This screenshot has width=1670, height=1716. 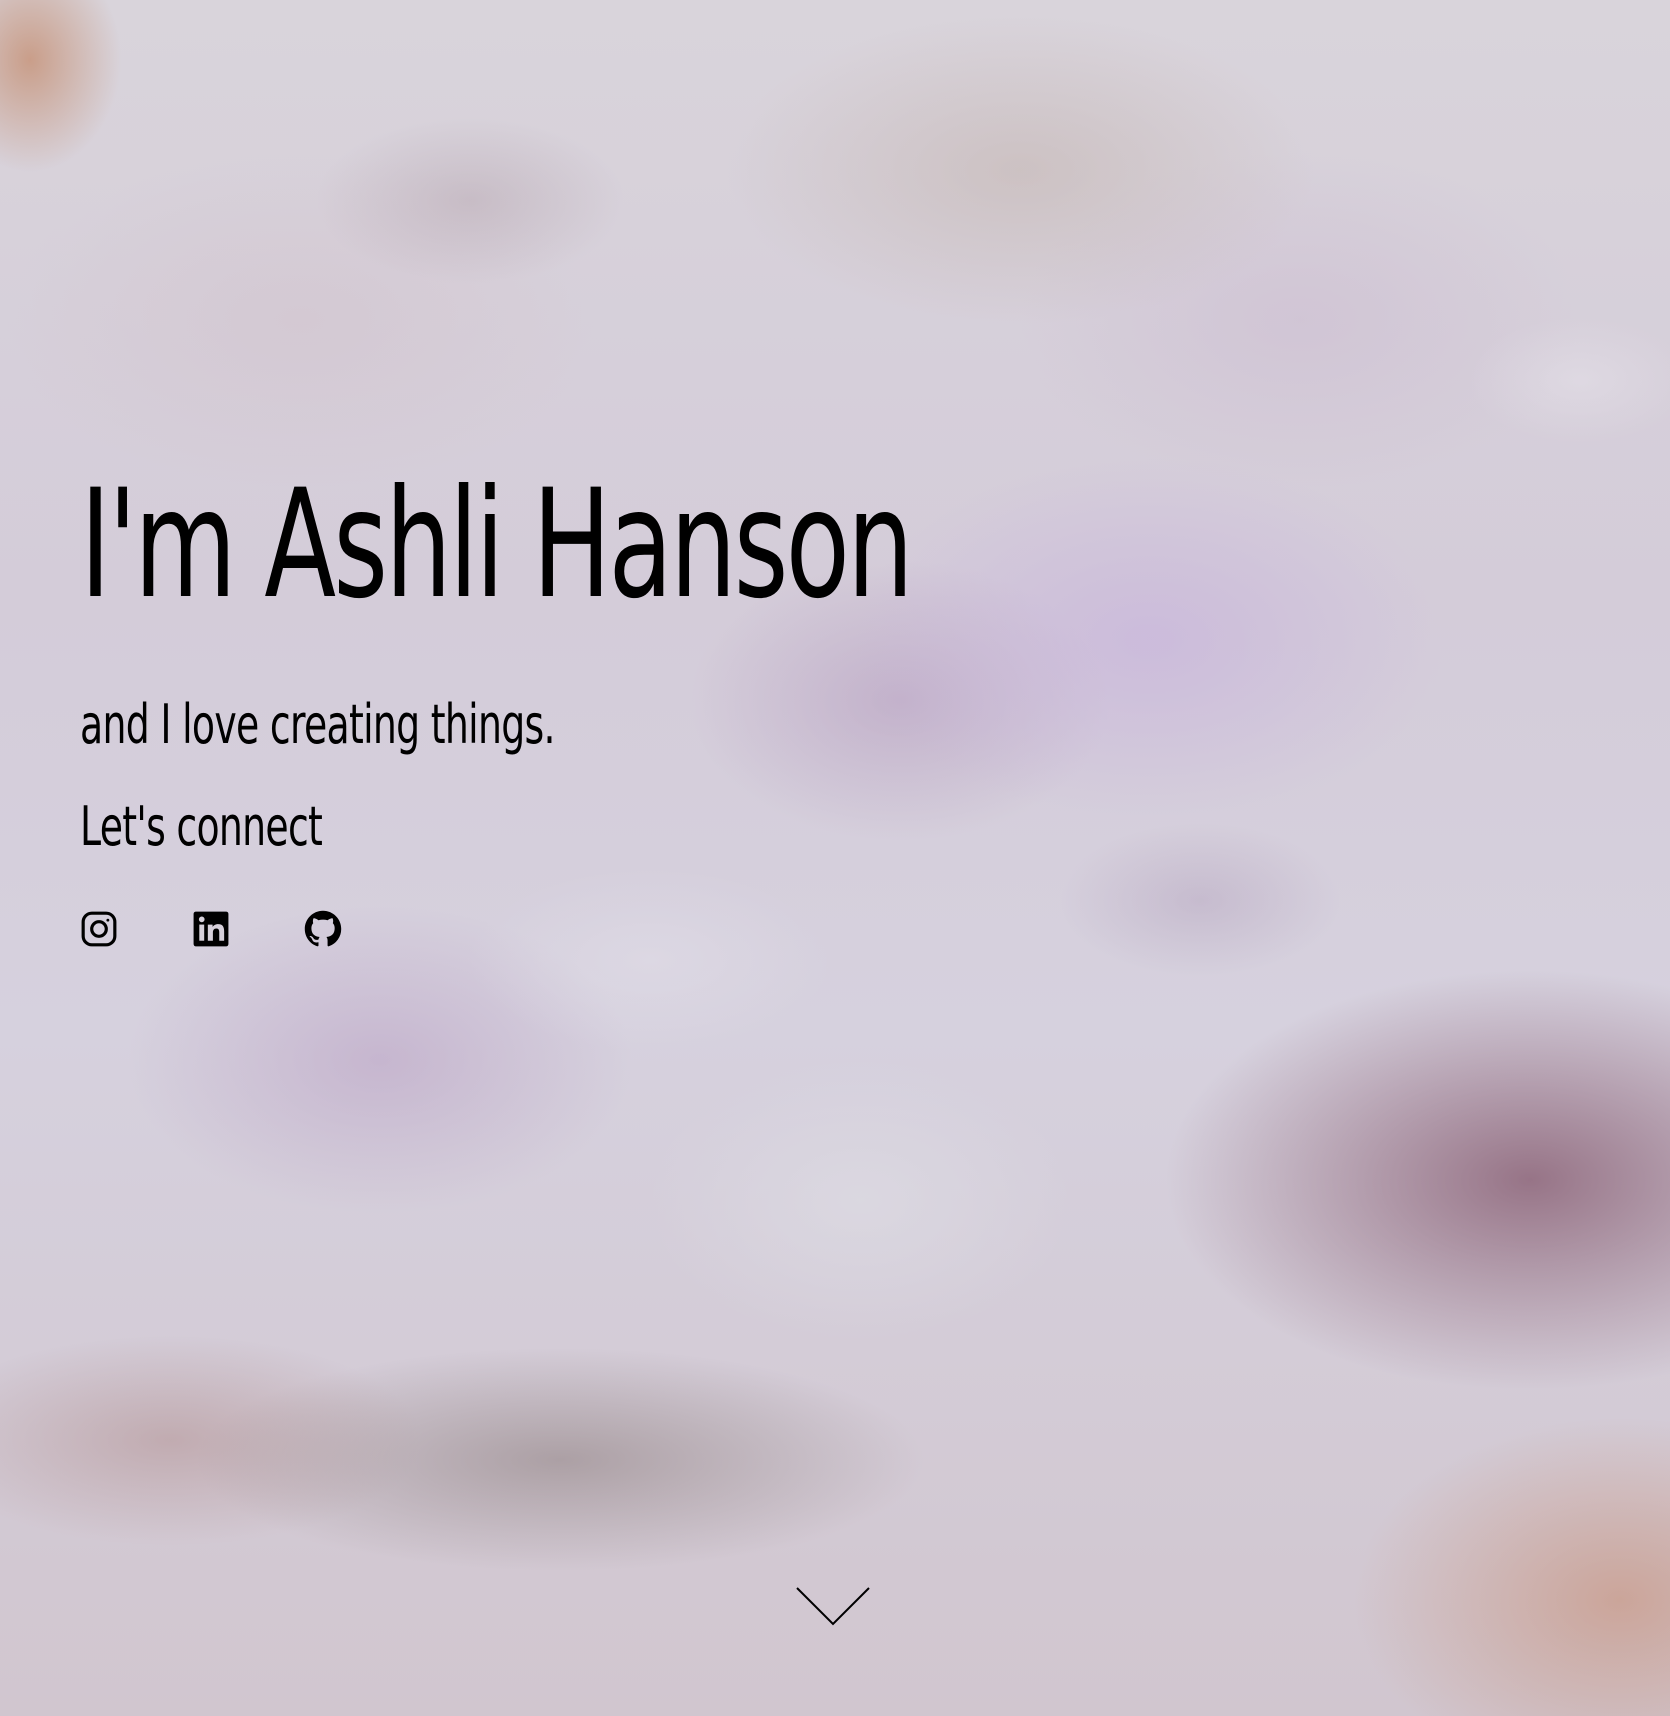 I want to click on linkedin-link, so click(x=211, y=929).